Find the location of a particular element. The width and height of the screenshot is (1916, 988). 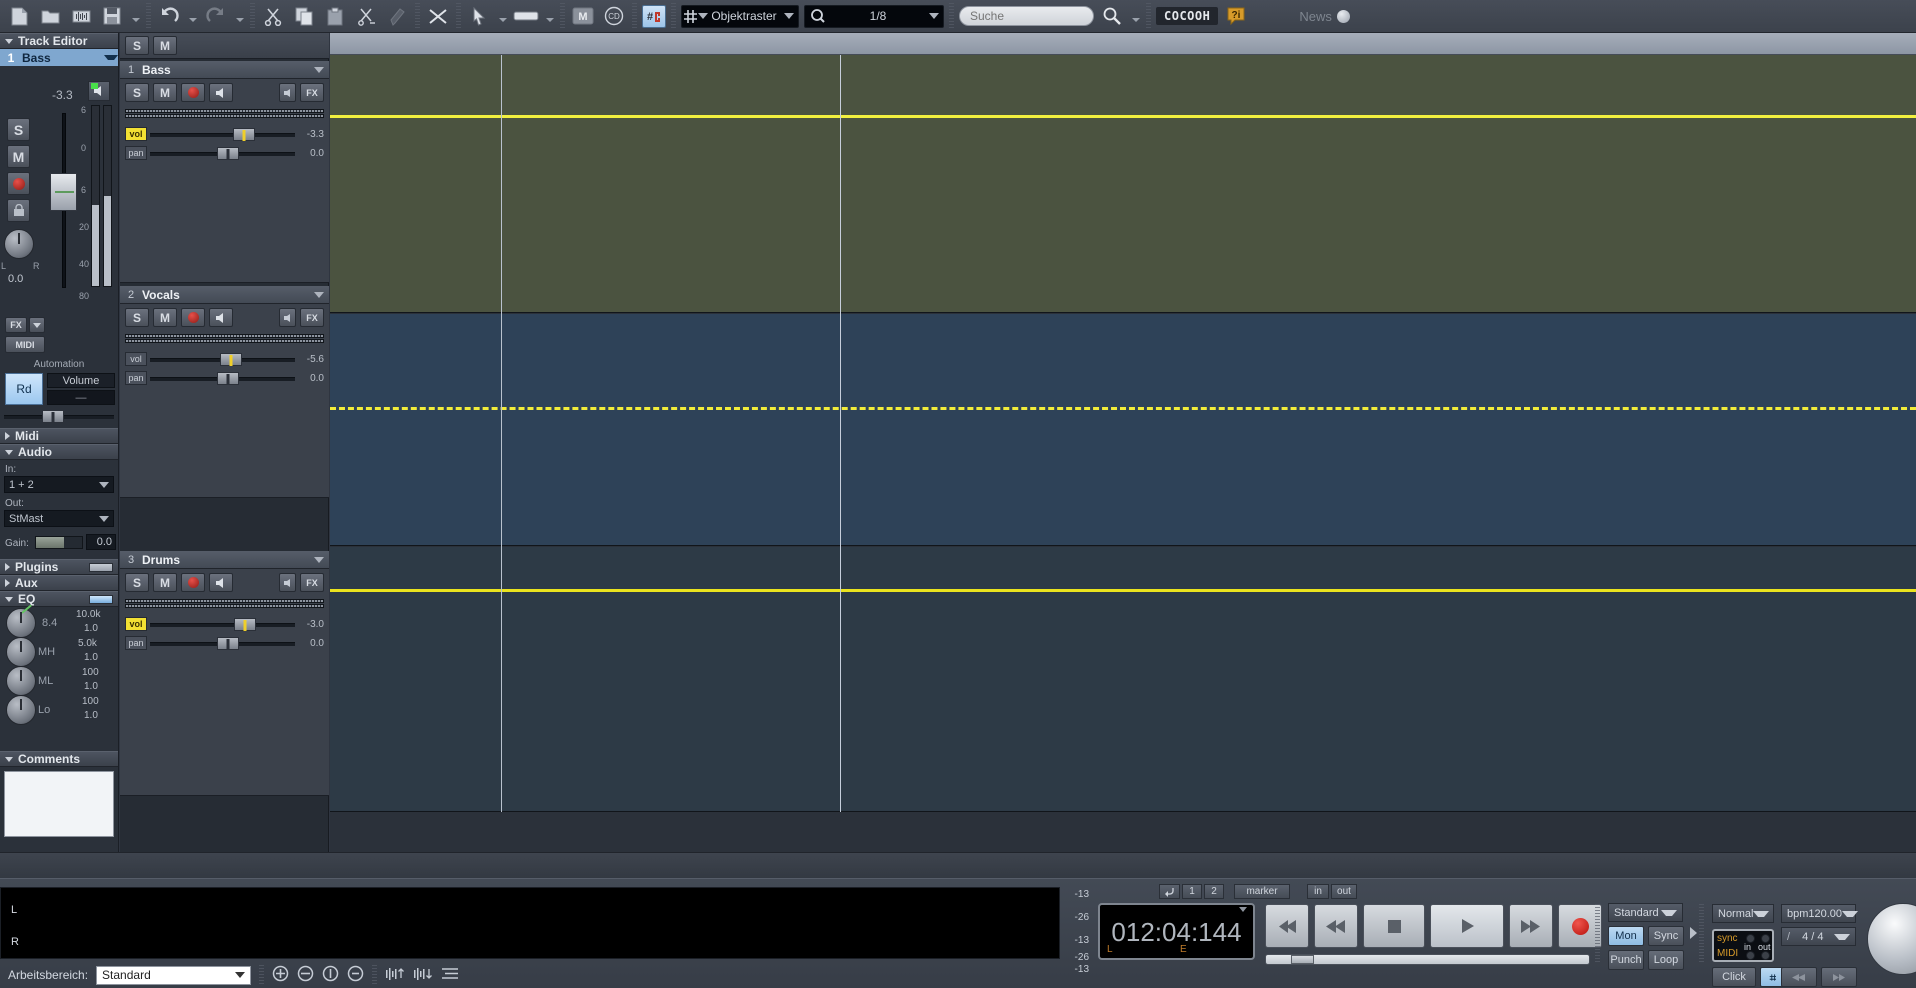

edit-cursor is located at coordinates (501, 433).